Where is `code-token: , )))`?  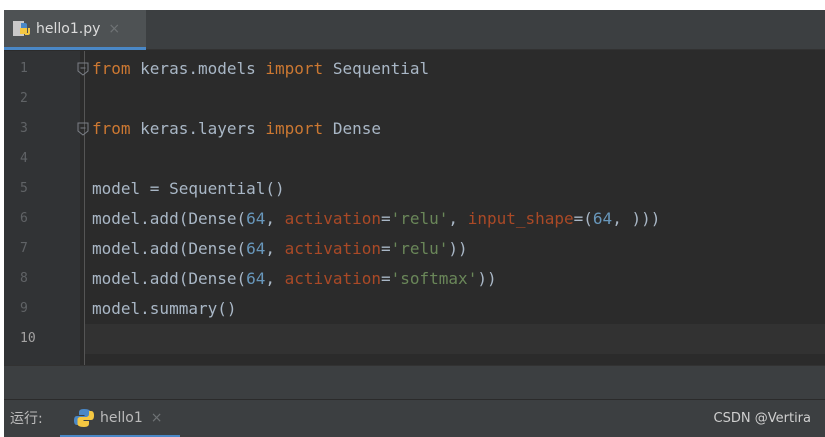
code-token: , ))) is located at coordinates (636, 218).